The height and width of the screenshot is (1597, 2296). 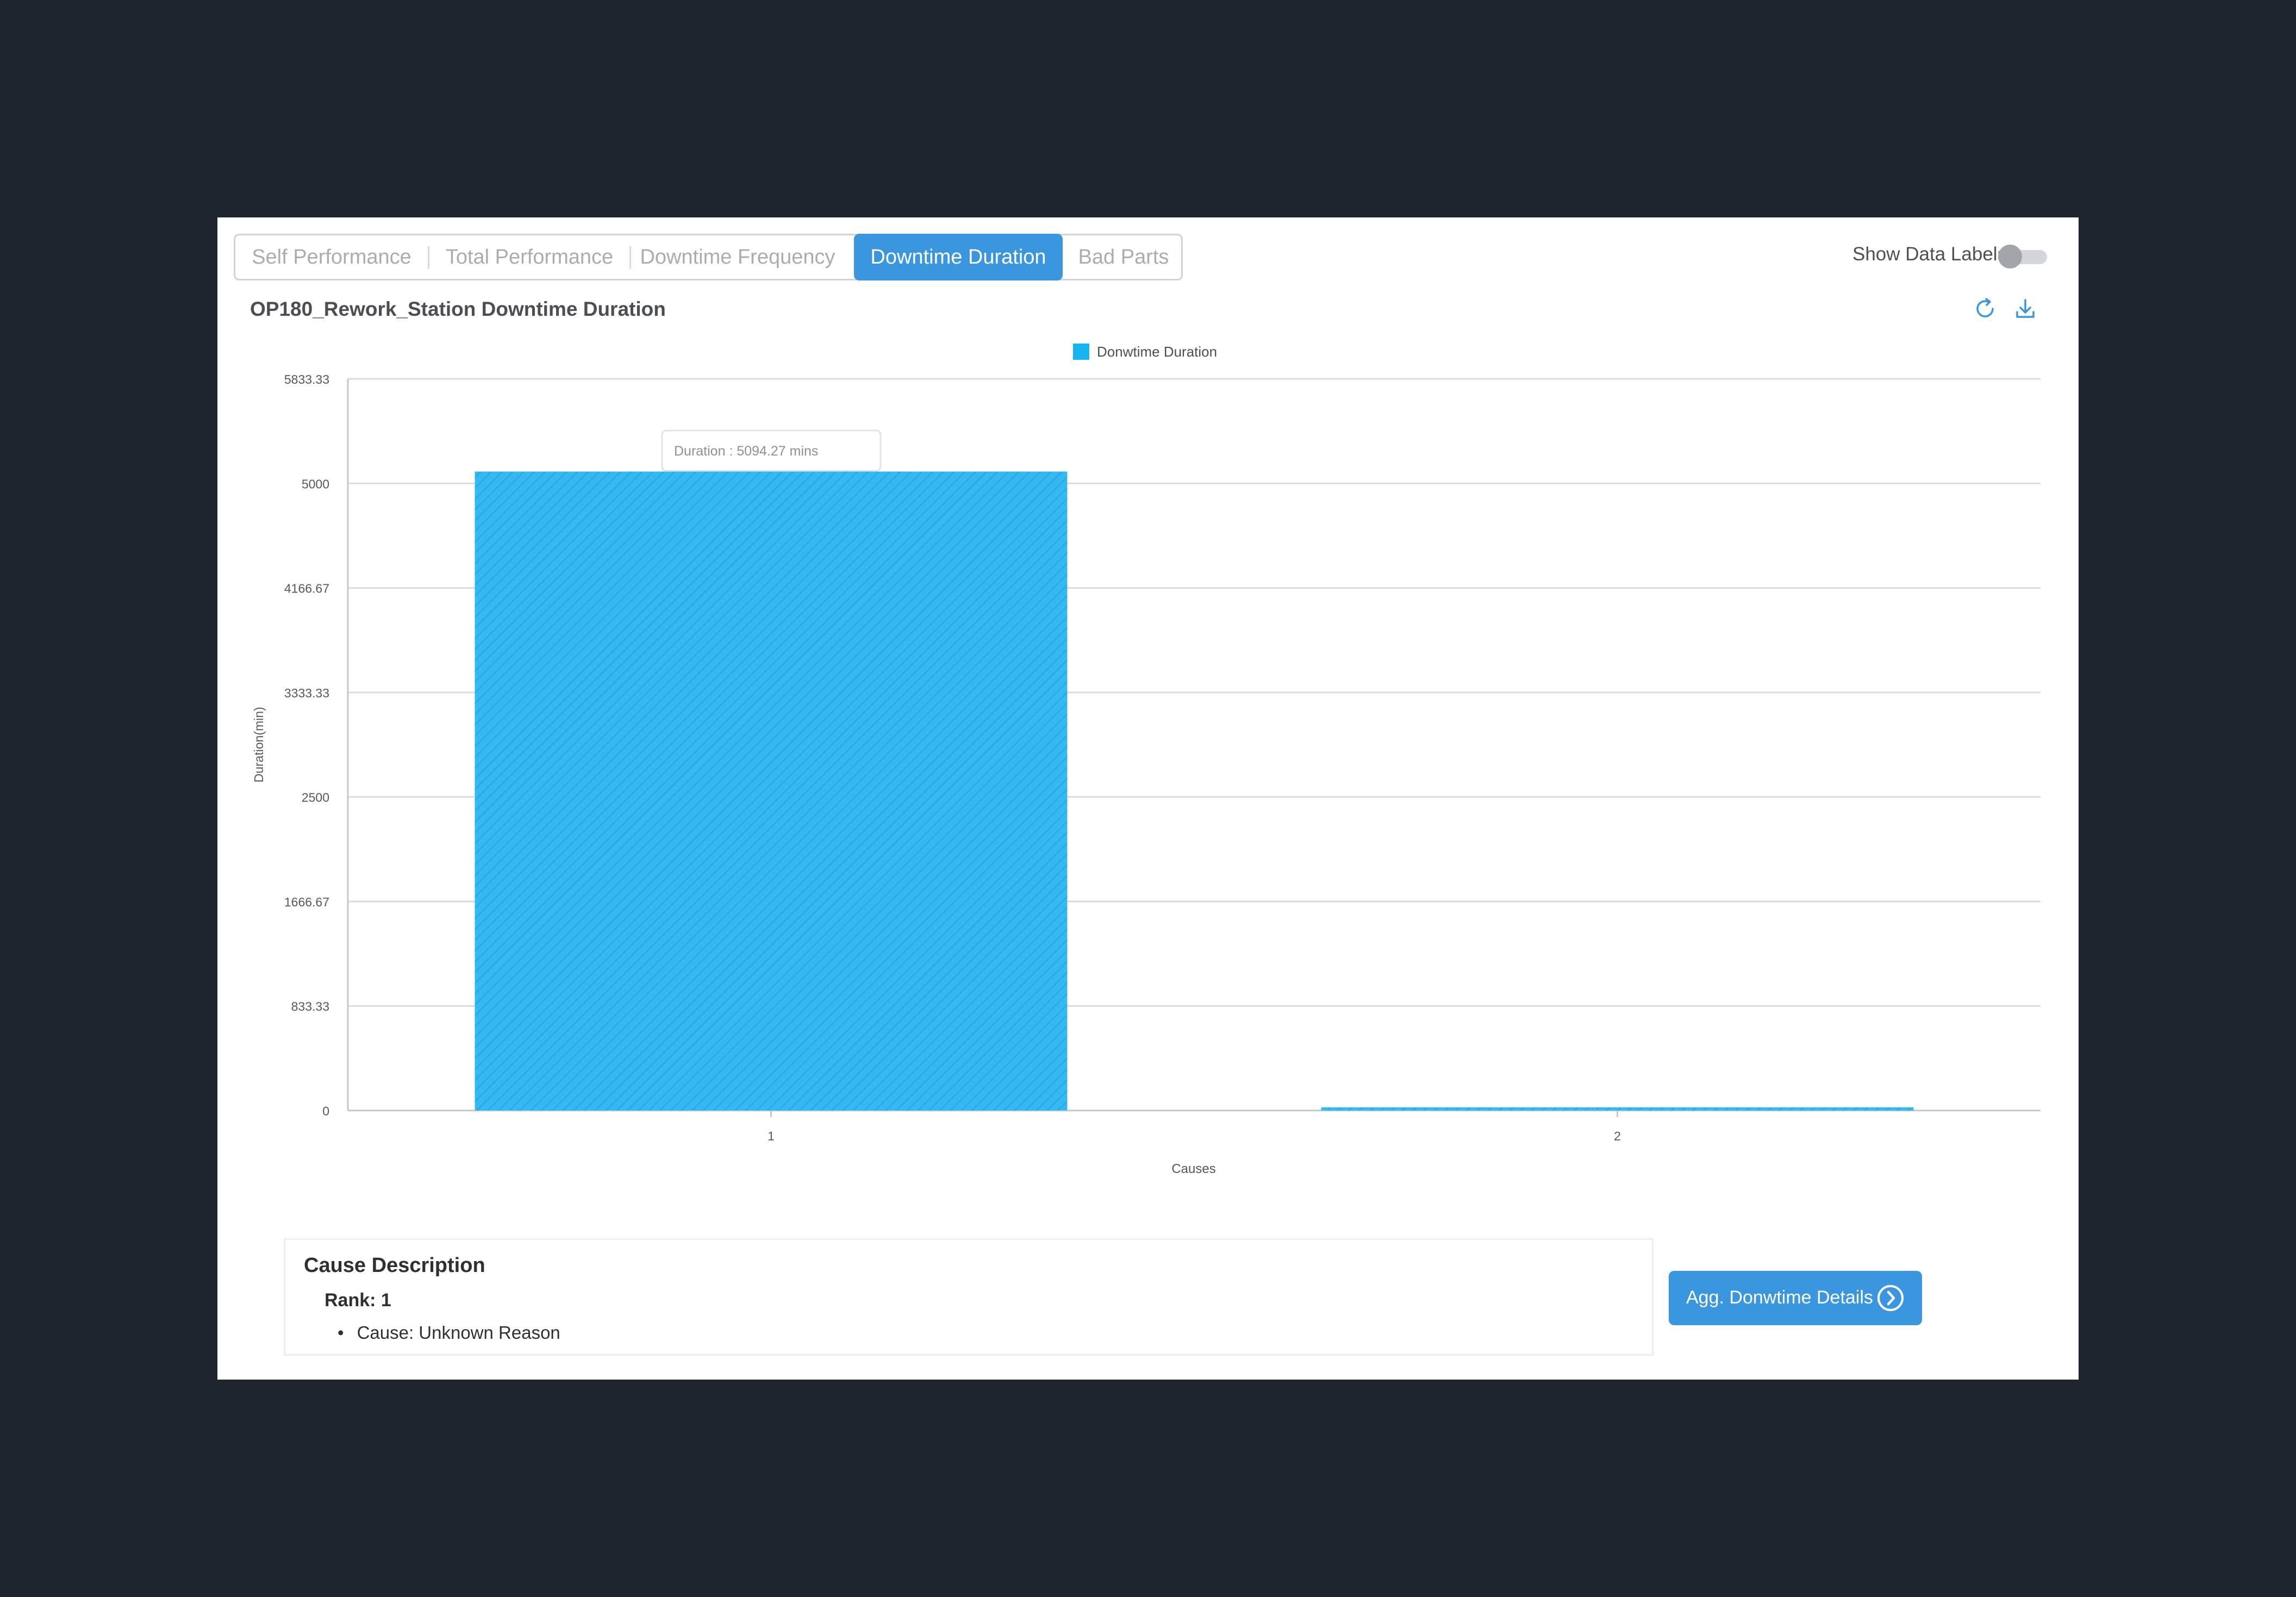 I want to click on agg-button-label: Agg. Donwtime Details, so click(x=1779, y=1297).